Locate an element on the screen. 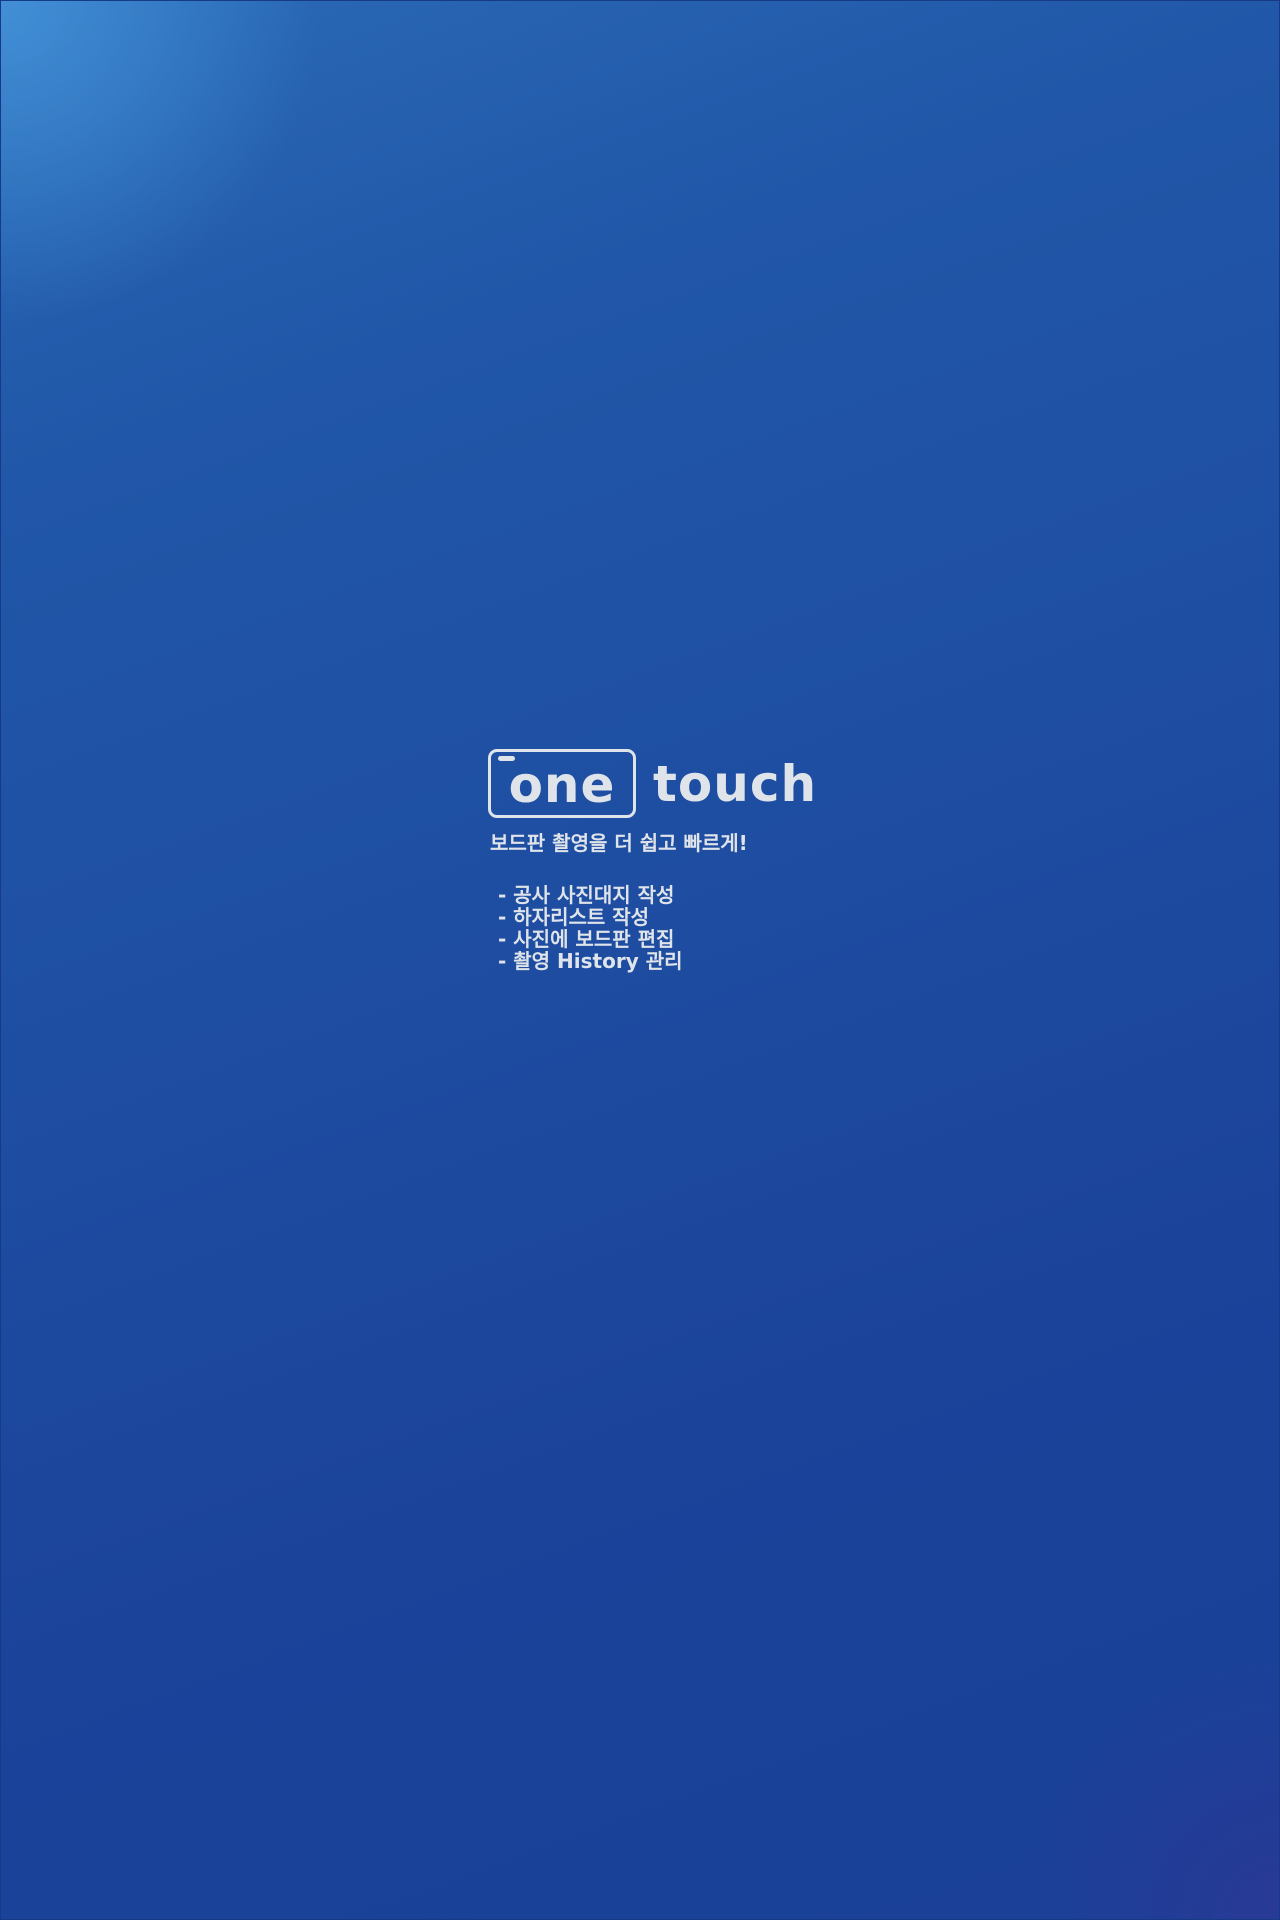 This screenshot has height=1920, width=1280. tagline: 보드판 촬영을 더 쉽고 빠르게! is located at coordinates (619, 843).